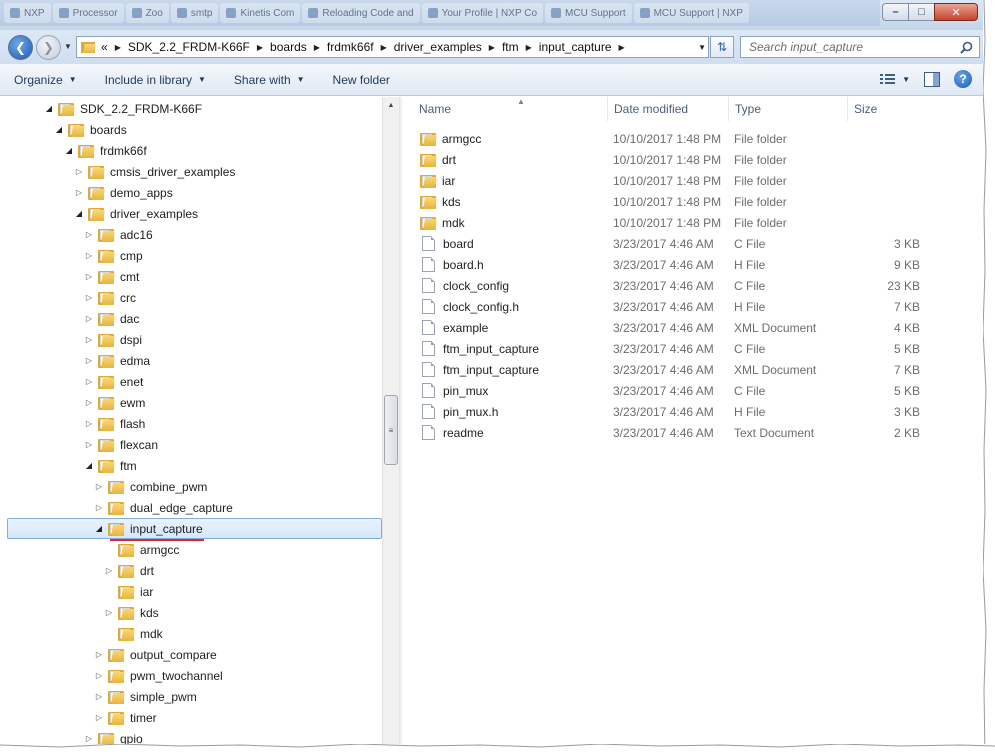 Image resolution: width=995 pixels, height=756 pixels. Describe the element at coordinates (191, 171) in the screenshot. I see `tree-item: ▷ cmsis_driver_examples` at that location.